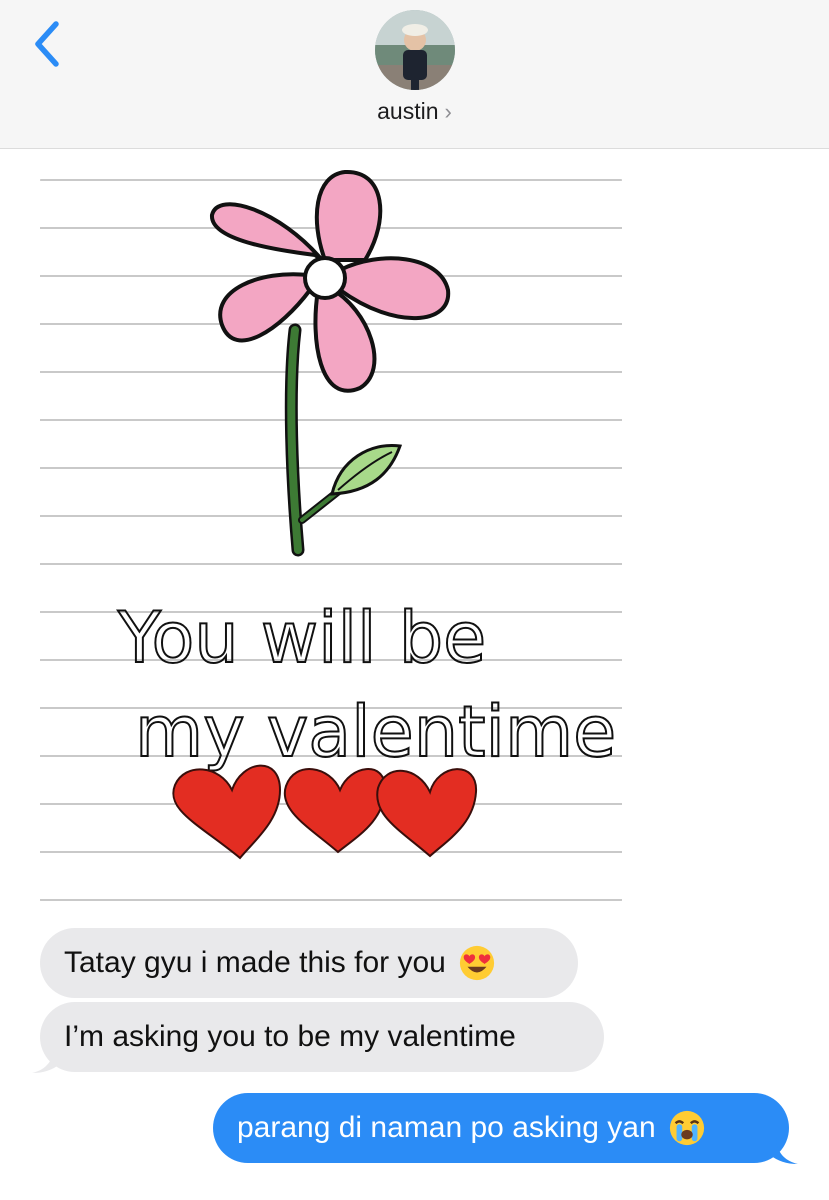 The width and height of the screenshot is (829, 1200). What do you see at coordinates (446, 1127) in the screenshot?
I see `message-text: parang di naman po asking yan` at bounding box center [446, 1127].